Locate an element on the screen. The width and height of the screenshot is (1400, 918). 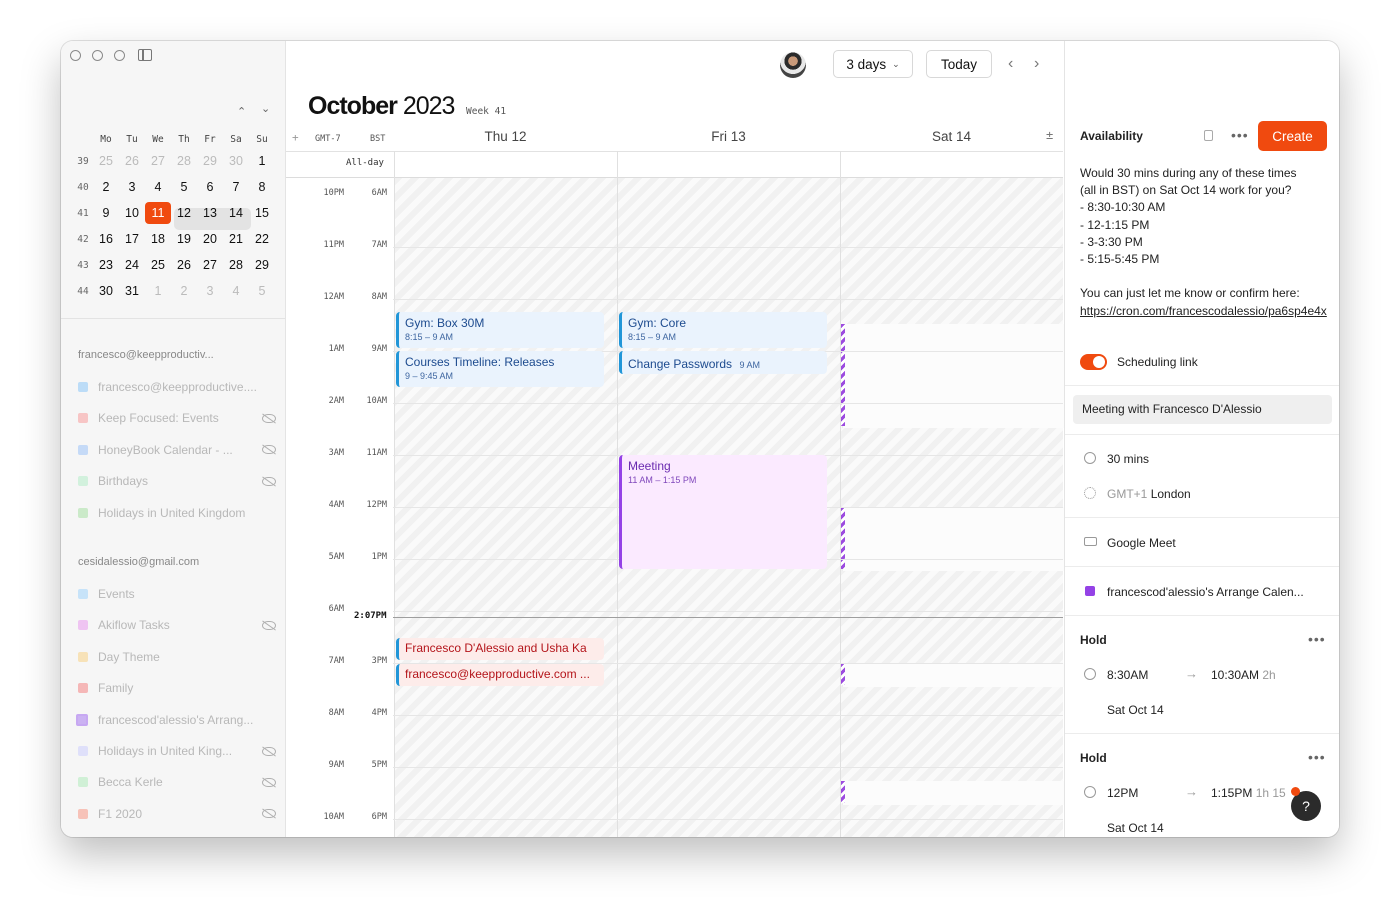
mini-cal-day: 12 is located at coordinates (184, 213).